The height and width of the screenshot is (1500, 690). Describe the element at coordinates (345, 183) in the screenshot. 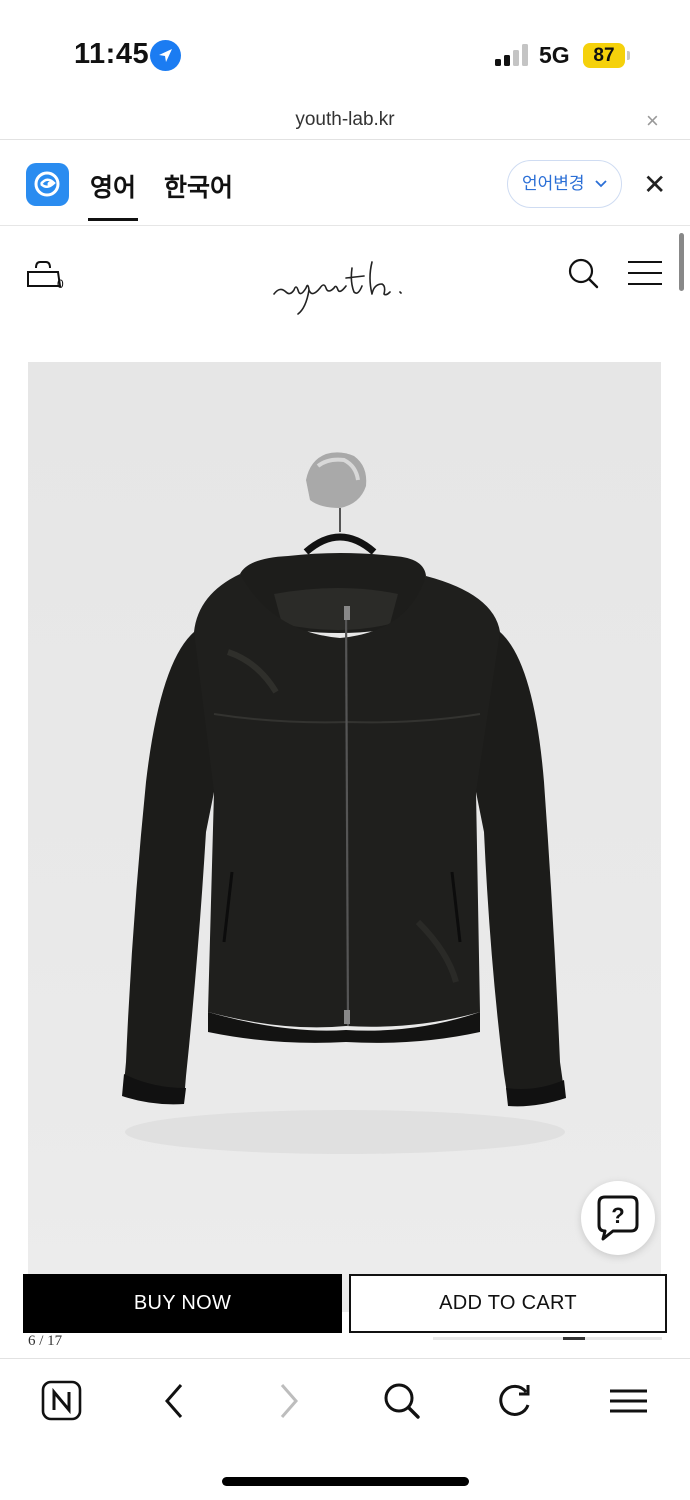

I see `translate-bar: 영어 한국어 언어변경 ✕` at that location.